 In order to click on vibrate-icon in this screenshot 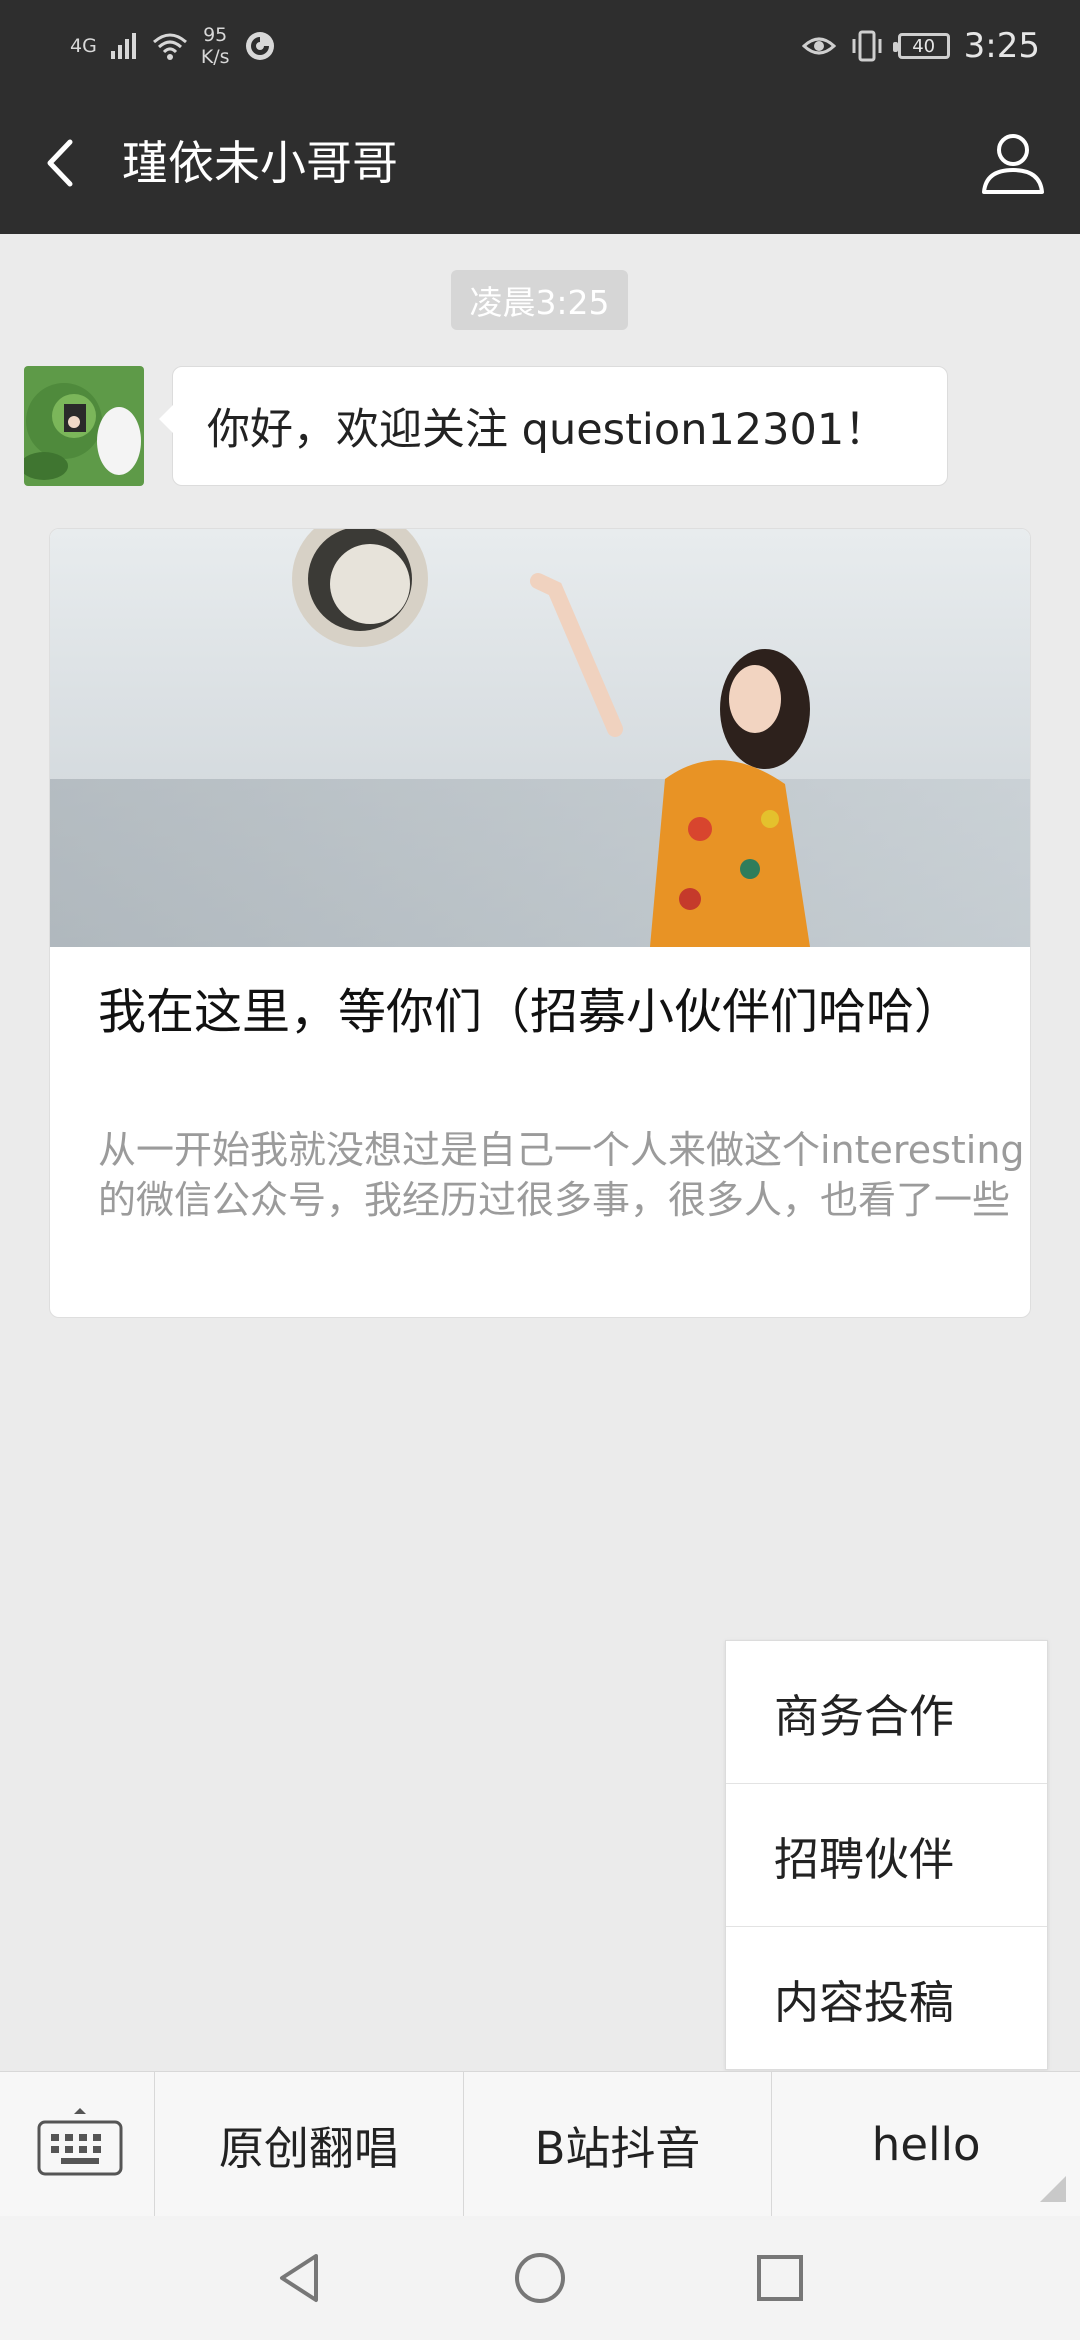, I will do `click(867, 46)`.